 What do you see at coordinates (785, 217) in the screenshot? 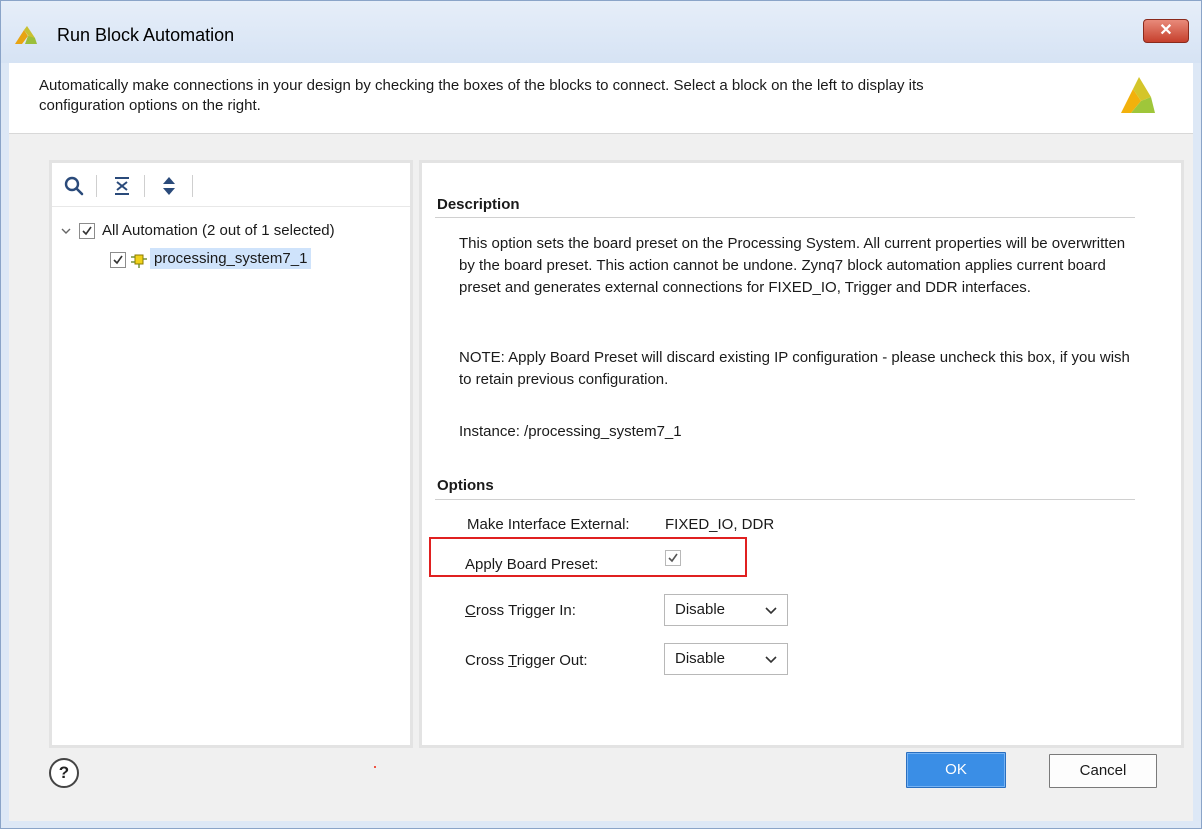
I see `description-divider` at bounding box center [785, 217].